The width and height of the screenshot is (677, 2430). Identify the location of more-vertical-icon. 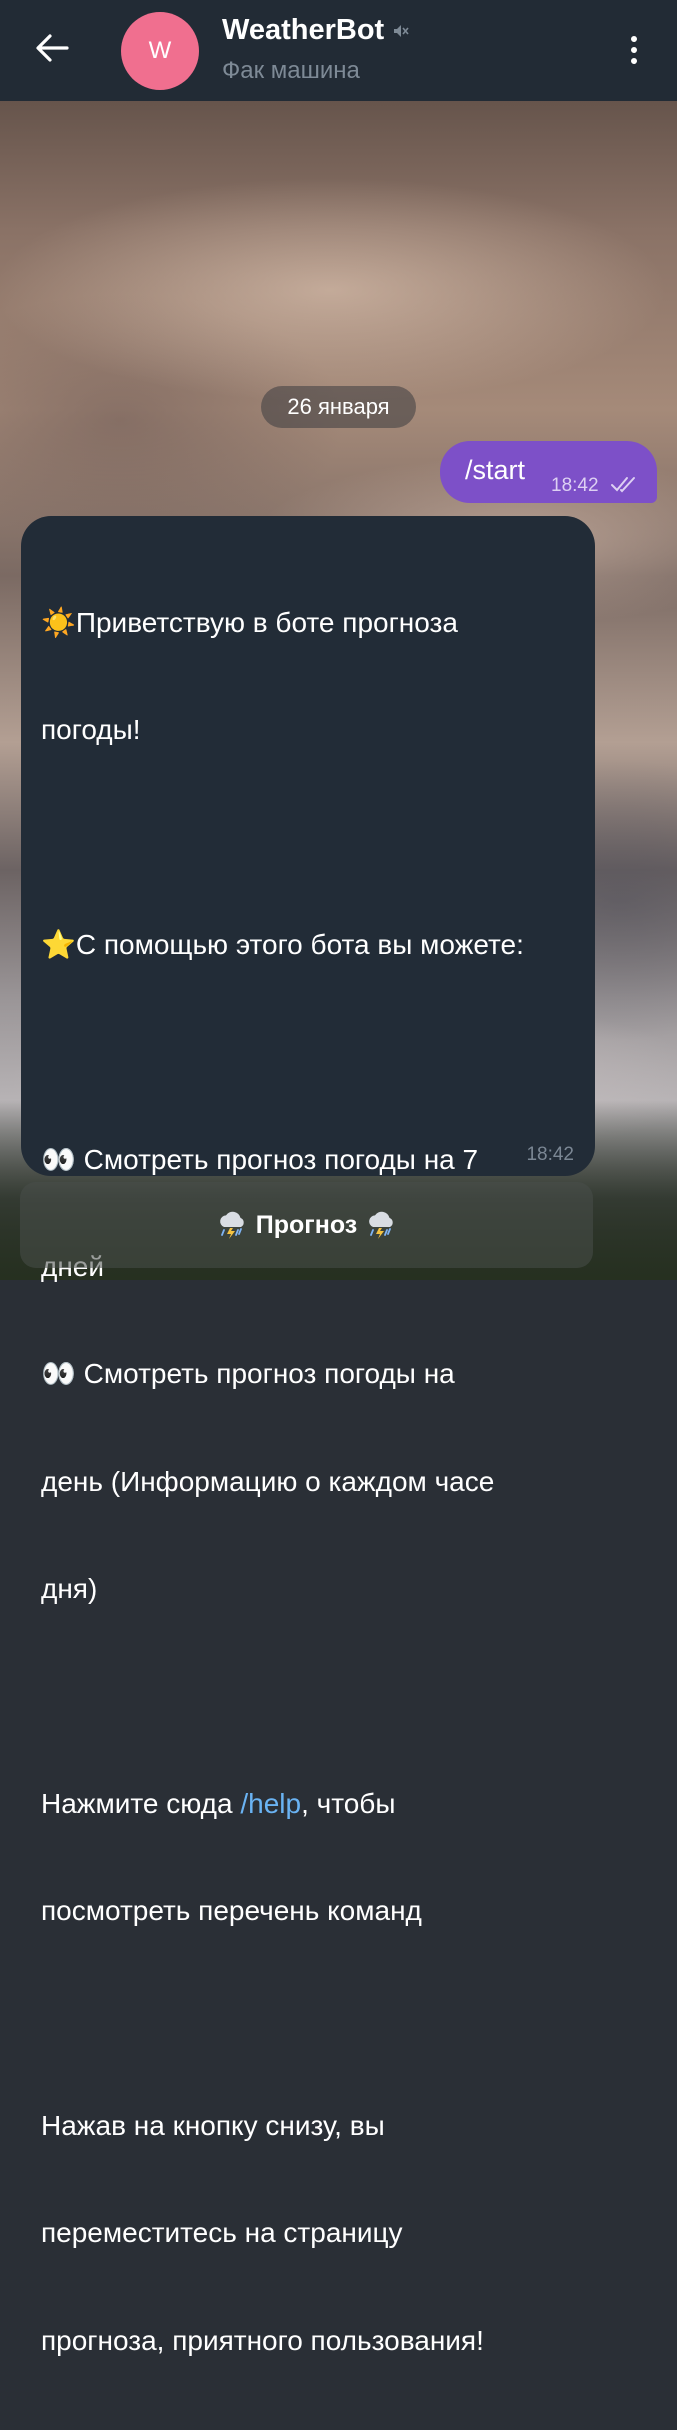
(634, 50).